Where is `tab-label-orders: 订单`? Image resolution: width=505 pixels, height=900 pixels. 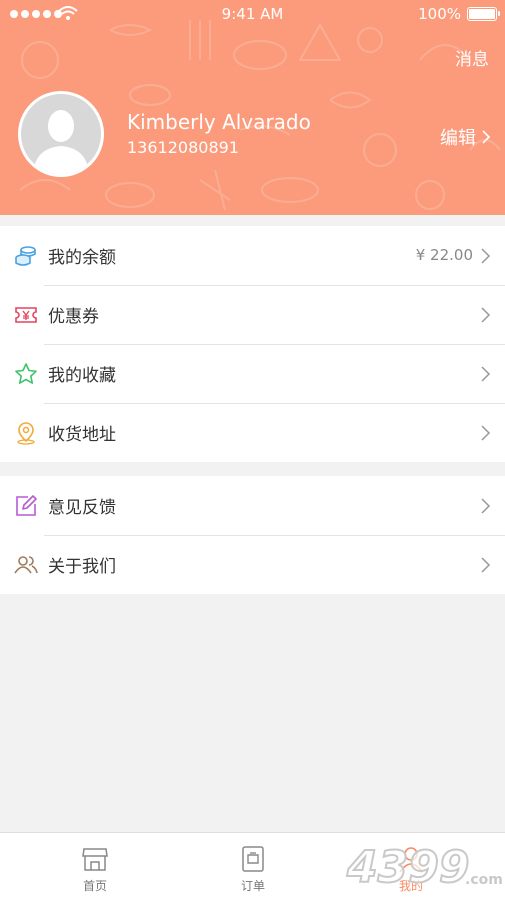
tab-label-orders: 订单 is located at coordinates (252, 886).